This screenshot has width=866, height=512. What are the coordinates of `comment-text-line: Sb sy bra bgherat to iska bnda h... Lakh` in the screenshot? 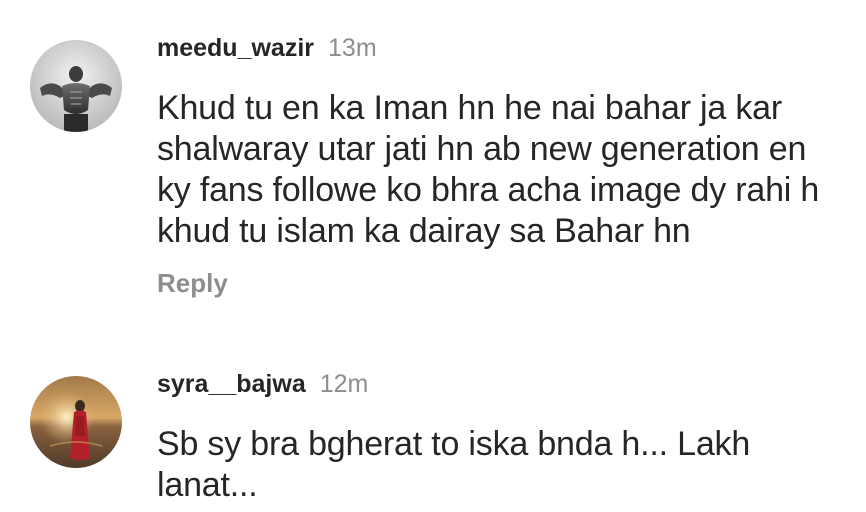 It's located at (454, 444).